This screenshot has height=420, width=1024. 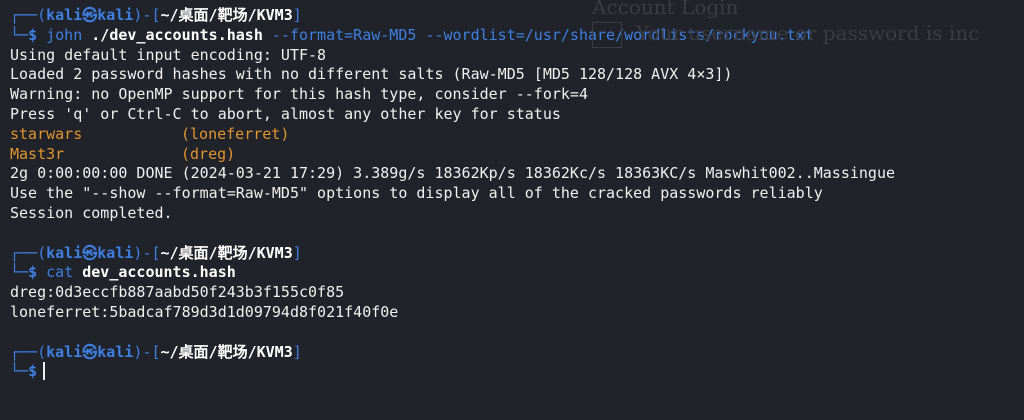 I want to click on output-line: dreg:0d3eccfb887aabd50f243b3f155c0f85, so click(x=177, y=292).